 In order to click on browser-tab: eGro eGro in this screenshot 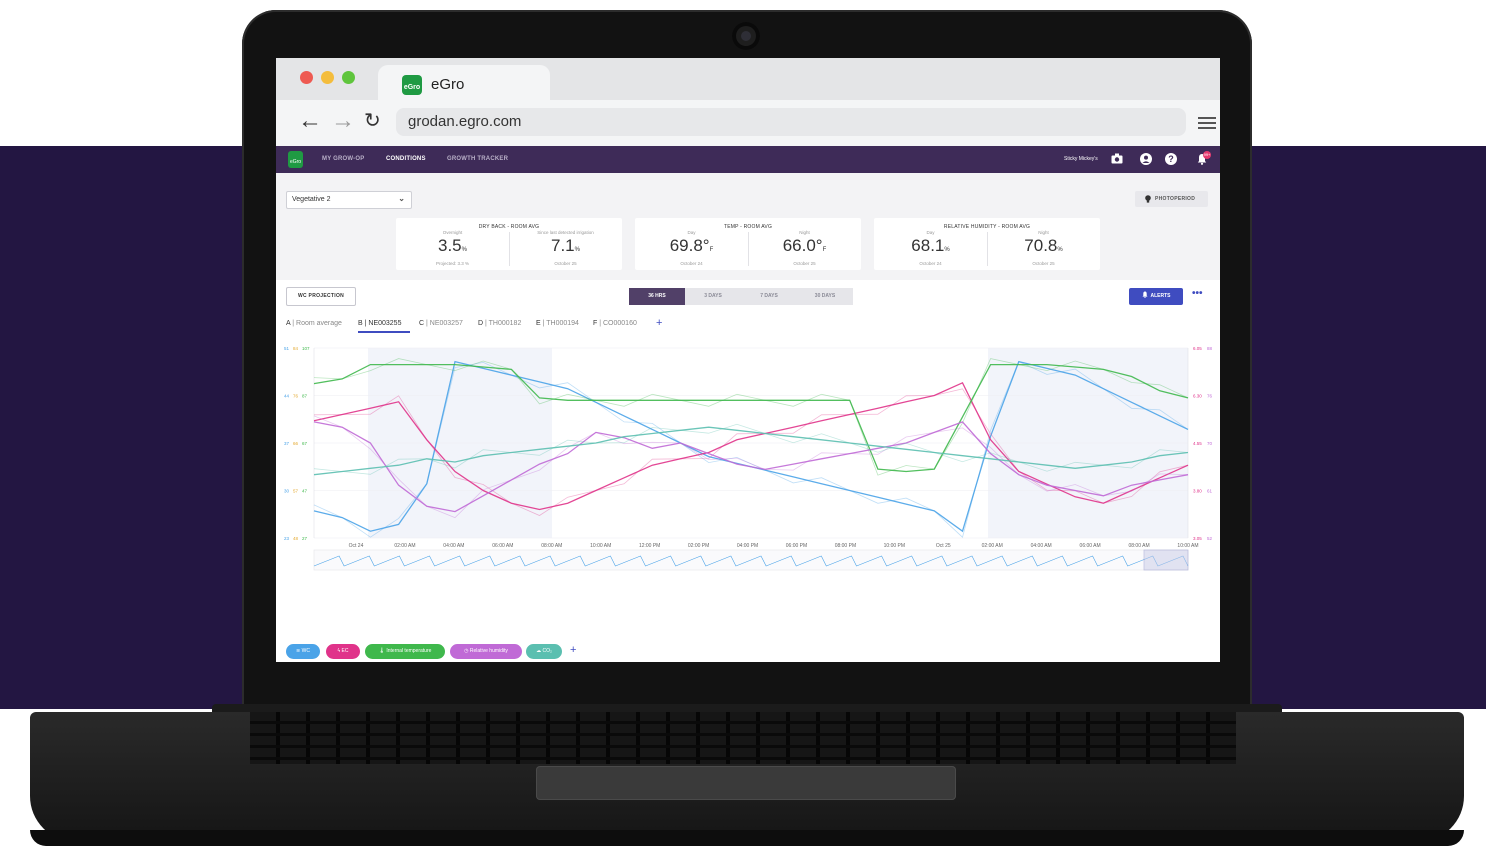, I will do `click(464, 82)`.